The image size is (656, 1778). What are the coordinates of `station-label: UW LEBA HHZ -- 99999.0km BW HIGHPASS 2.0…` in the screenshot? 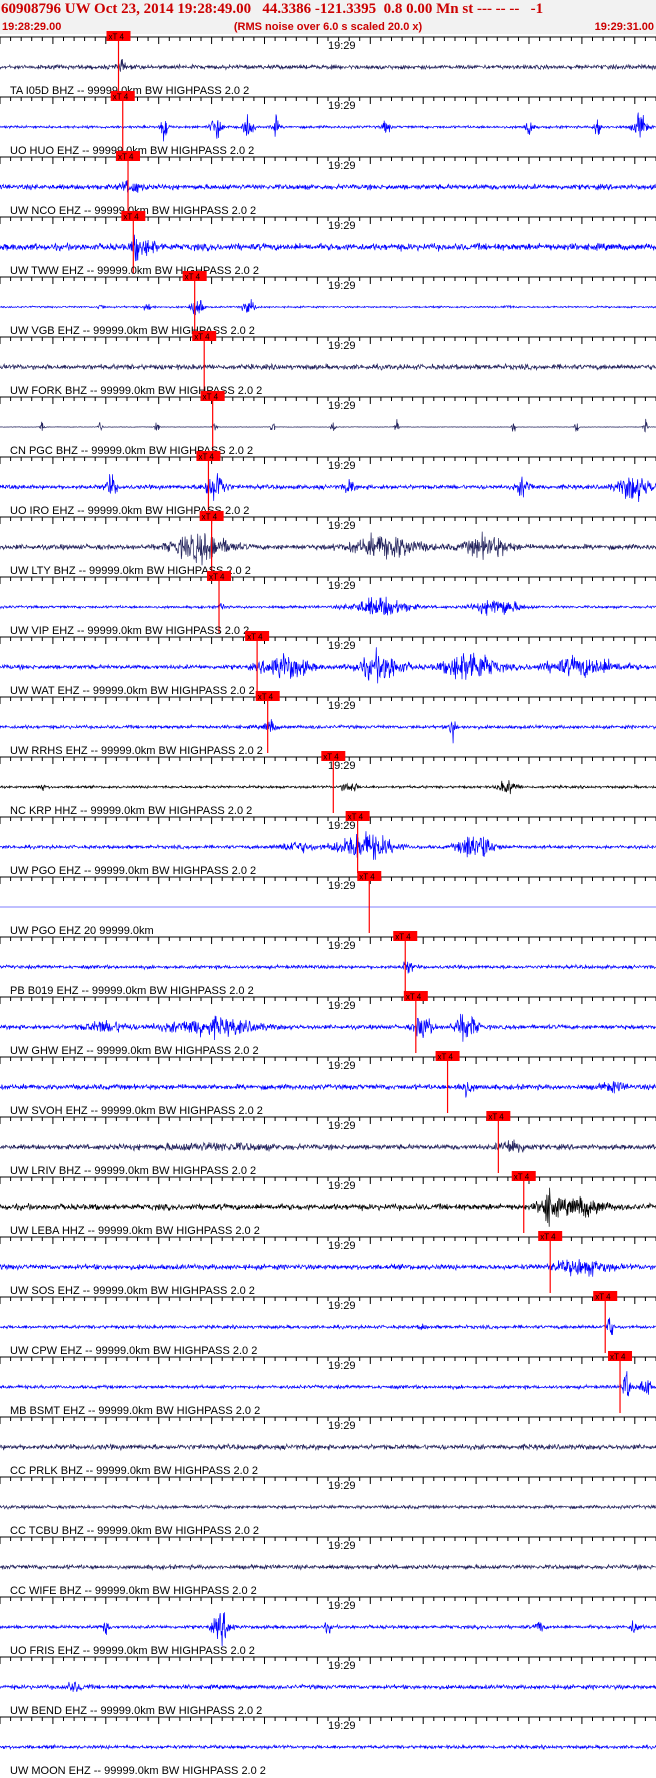 It's located at (135, 1231).